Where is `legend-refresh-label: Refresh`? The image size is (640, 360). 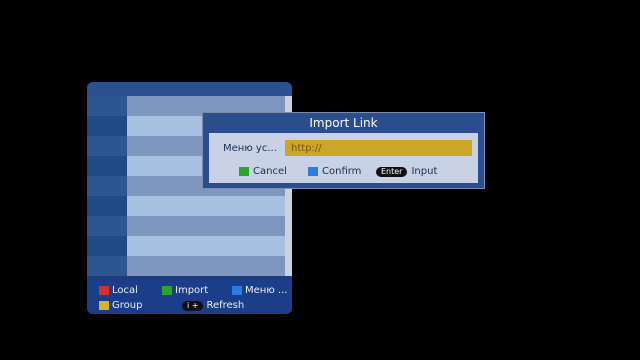 legend-refresh-label: Refresh is located at coordinates (225, 305).